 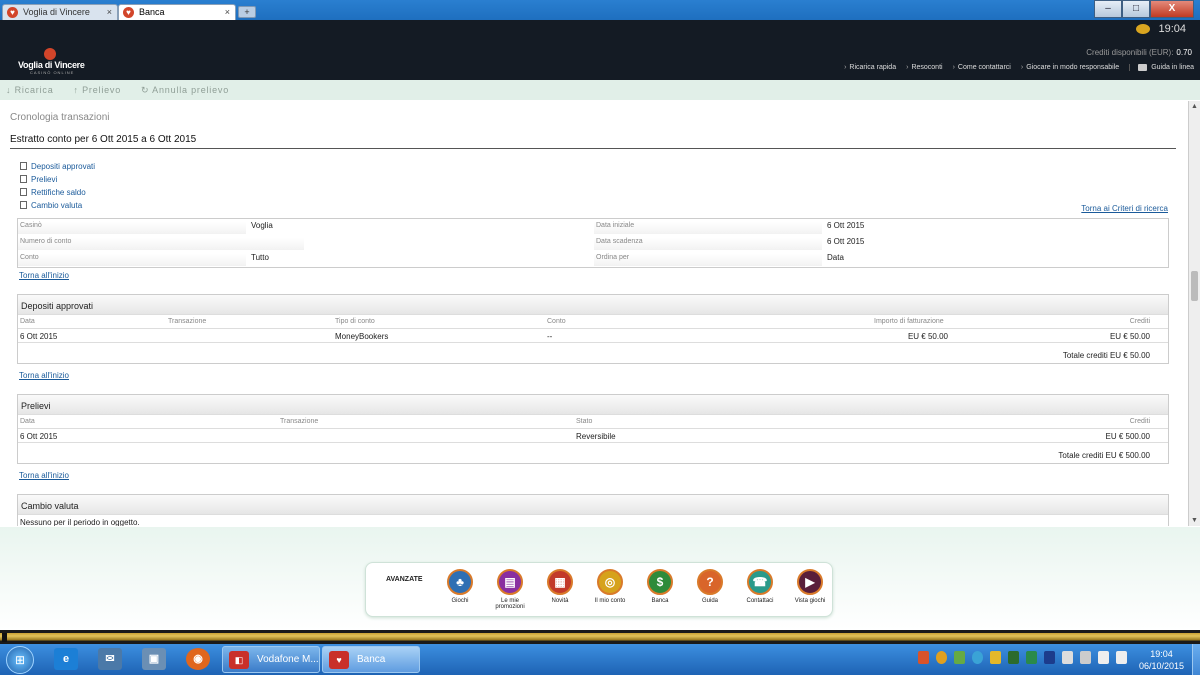 I want to click on start-button: ⊞, so click(x=20, y=660).